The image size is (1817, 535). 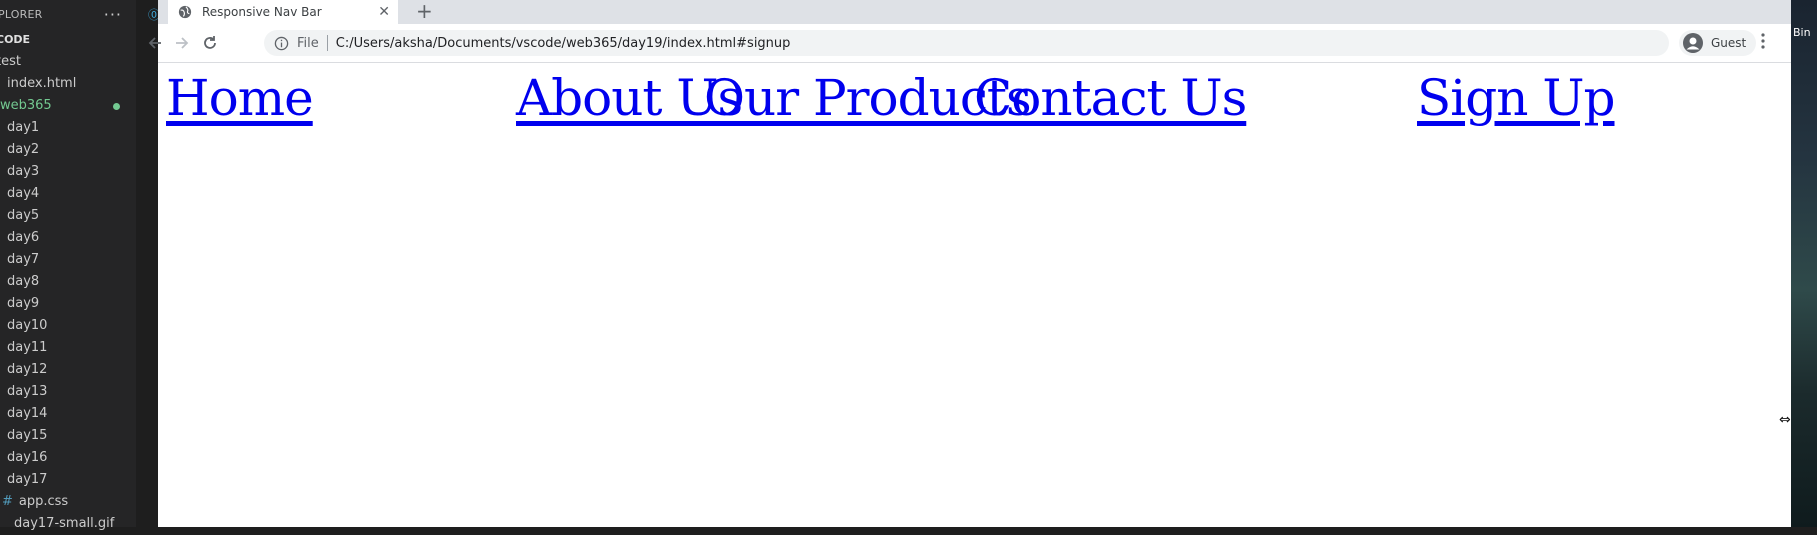 I want to click on tree-item-label: day11, so click(x=27, y=347).